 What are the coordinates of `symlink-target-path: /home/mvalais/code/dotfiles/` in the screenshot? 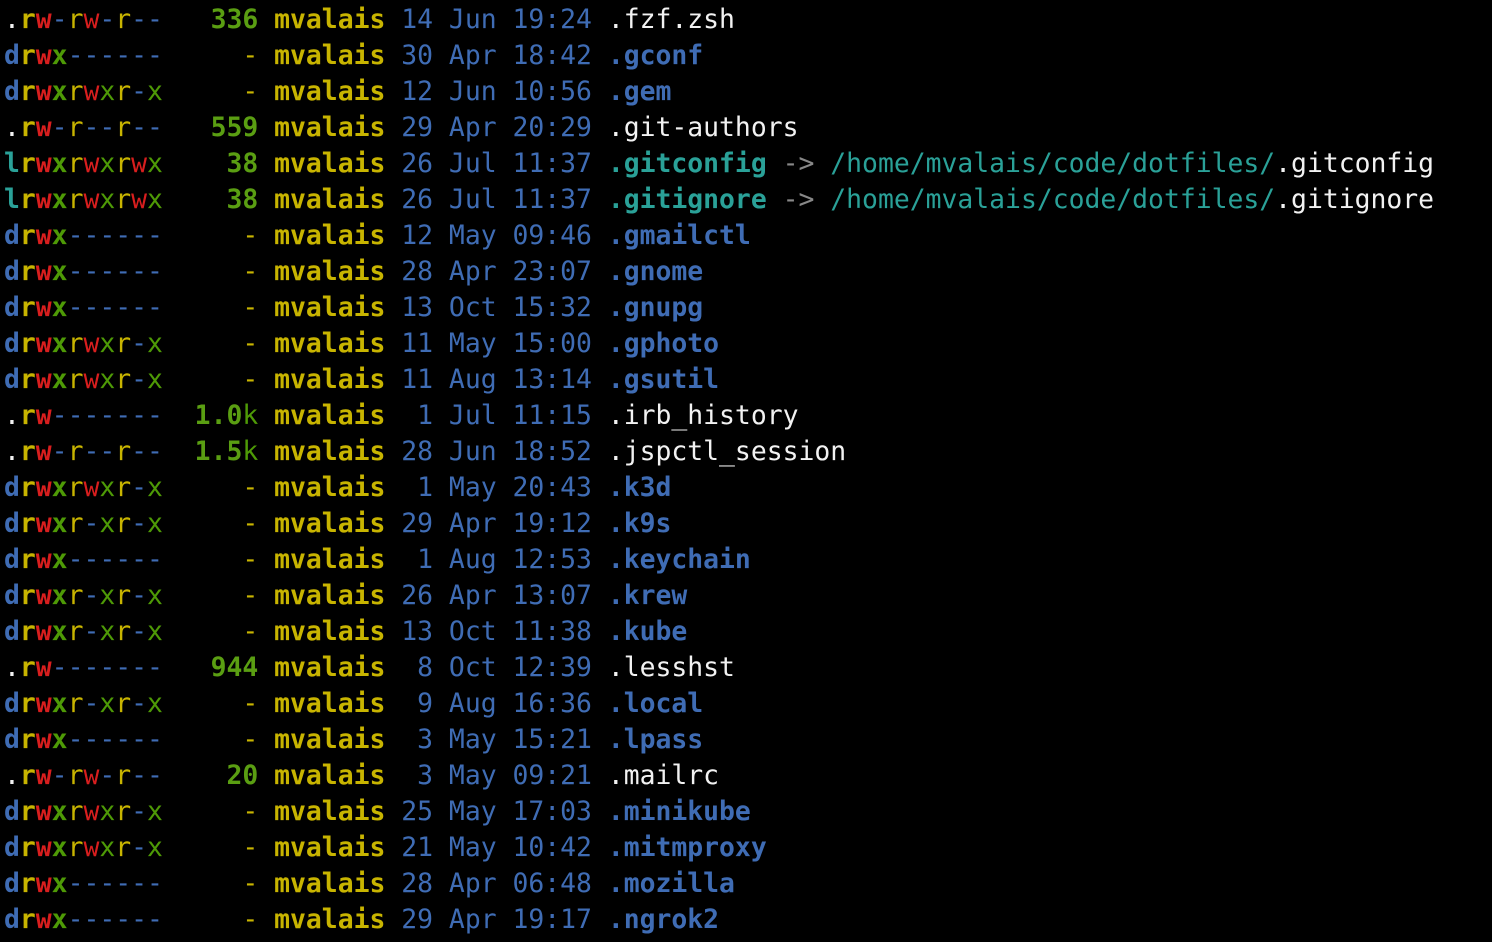 It's located at (1053, 163).